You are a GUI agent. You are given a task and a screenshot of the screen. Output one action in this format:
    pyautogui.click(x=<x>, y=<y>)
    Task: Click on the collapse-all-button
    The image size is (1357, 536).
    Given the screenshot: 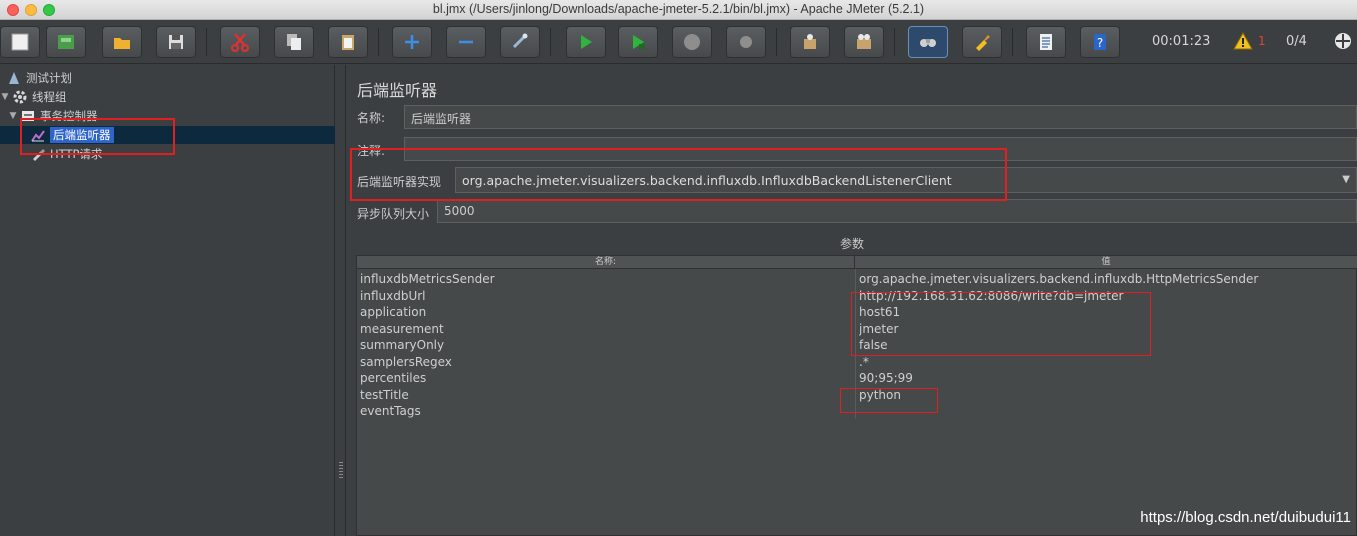 What is the action you would take?
    pyautogui.click(x=466, y=42)
    